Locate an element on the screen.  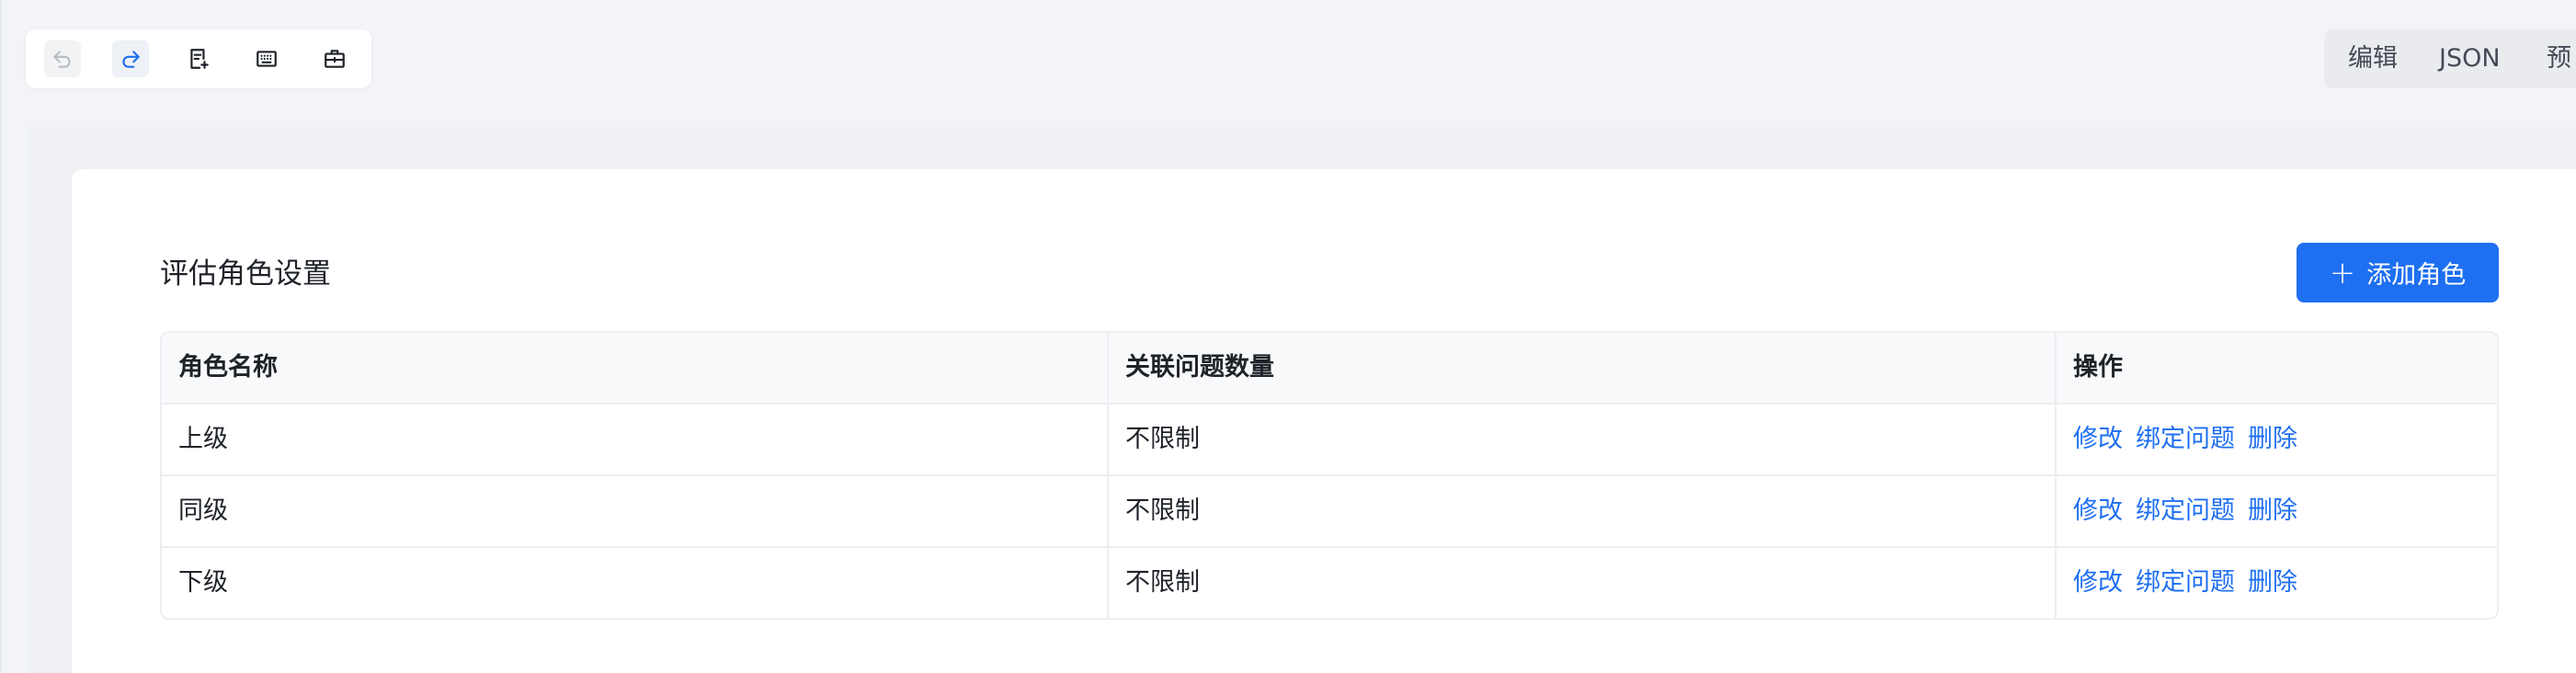
page-add-button is located at coordinates (198, 58).